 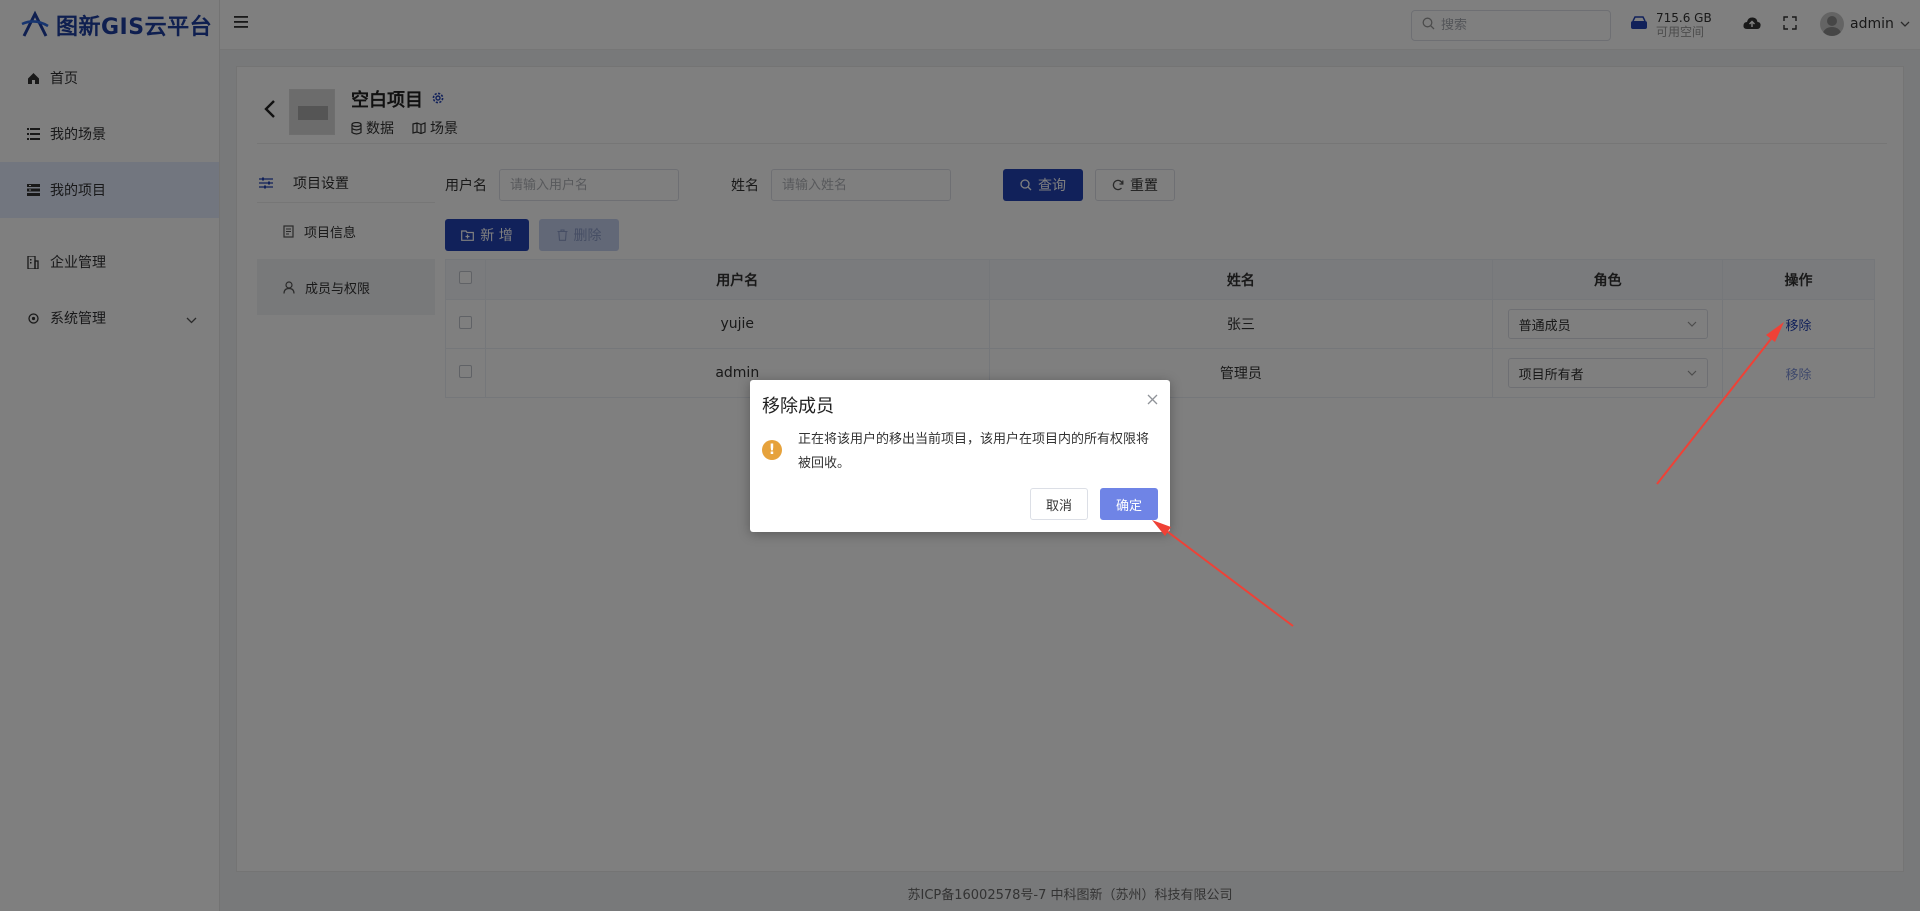 I want to click on warning-icon: !, so click(x=772, y=450).